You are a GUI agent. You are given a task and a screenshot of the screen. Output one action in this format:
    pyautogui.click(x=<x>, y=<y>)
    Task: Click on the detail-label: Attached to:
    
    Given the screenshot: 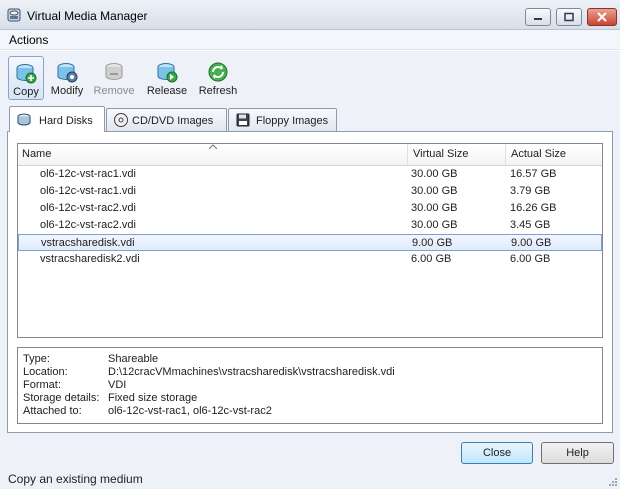 What is the action you would take?
    pyautogui.click(x=52, y=411)
    